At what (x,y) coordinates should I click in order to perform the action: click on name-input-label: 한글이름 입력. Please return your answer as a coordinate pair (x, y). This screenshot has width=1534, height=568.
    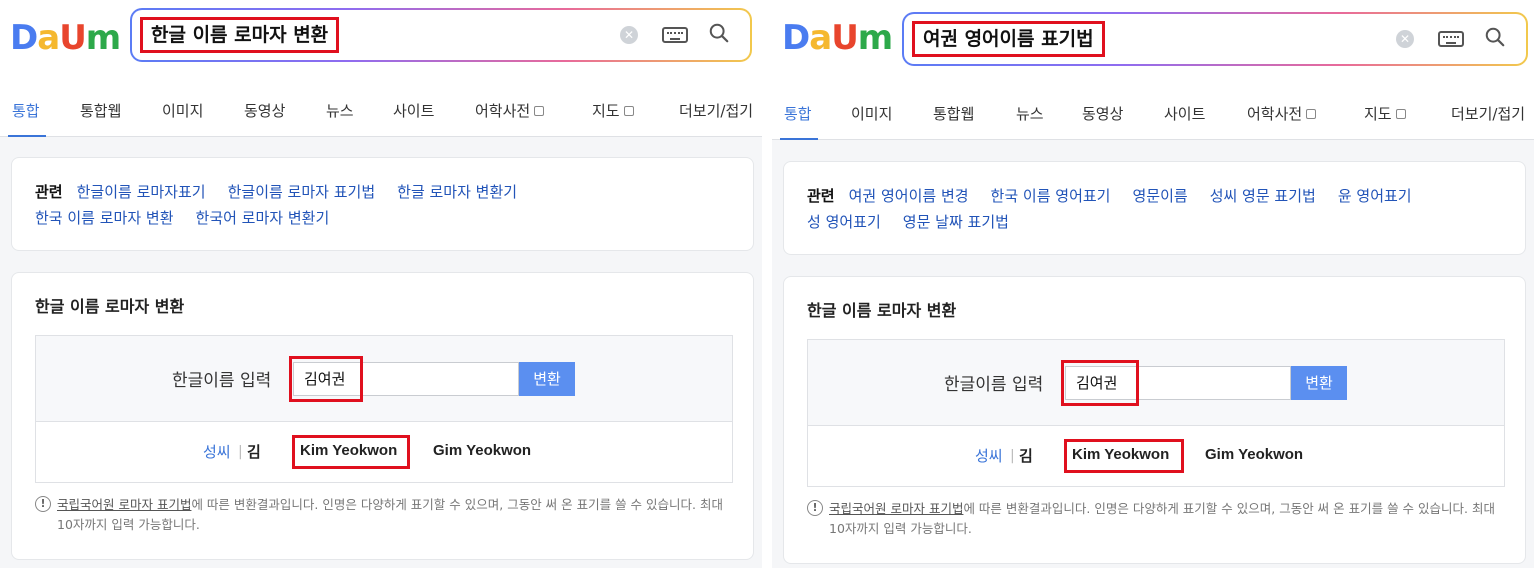
    Looking at the image, I should click on (222, 381).